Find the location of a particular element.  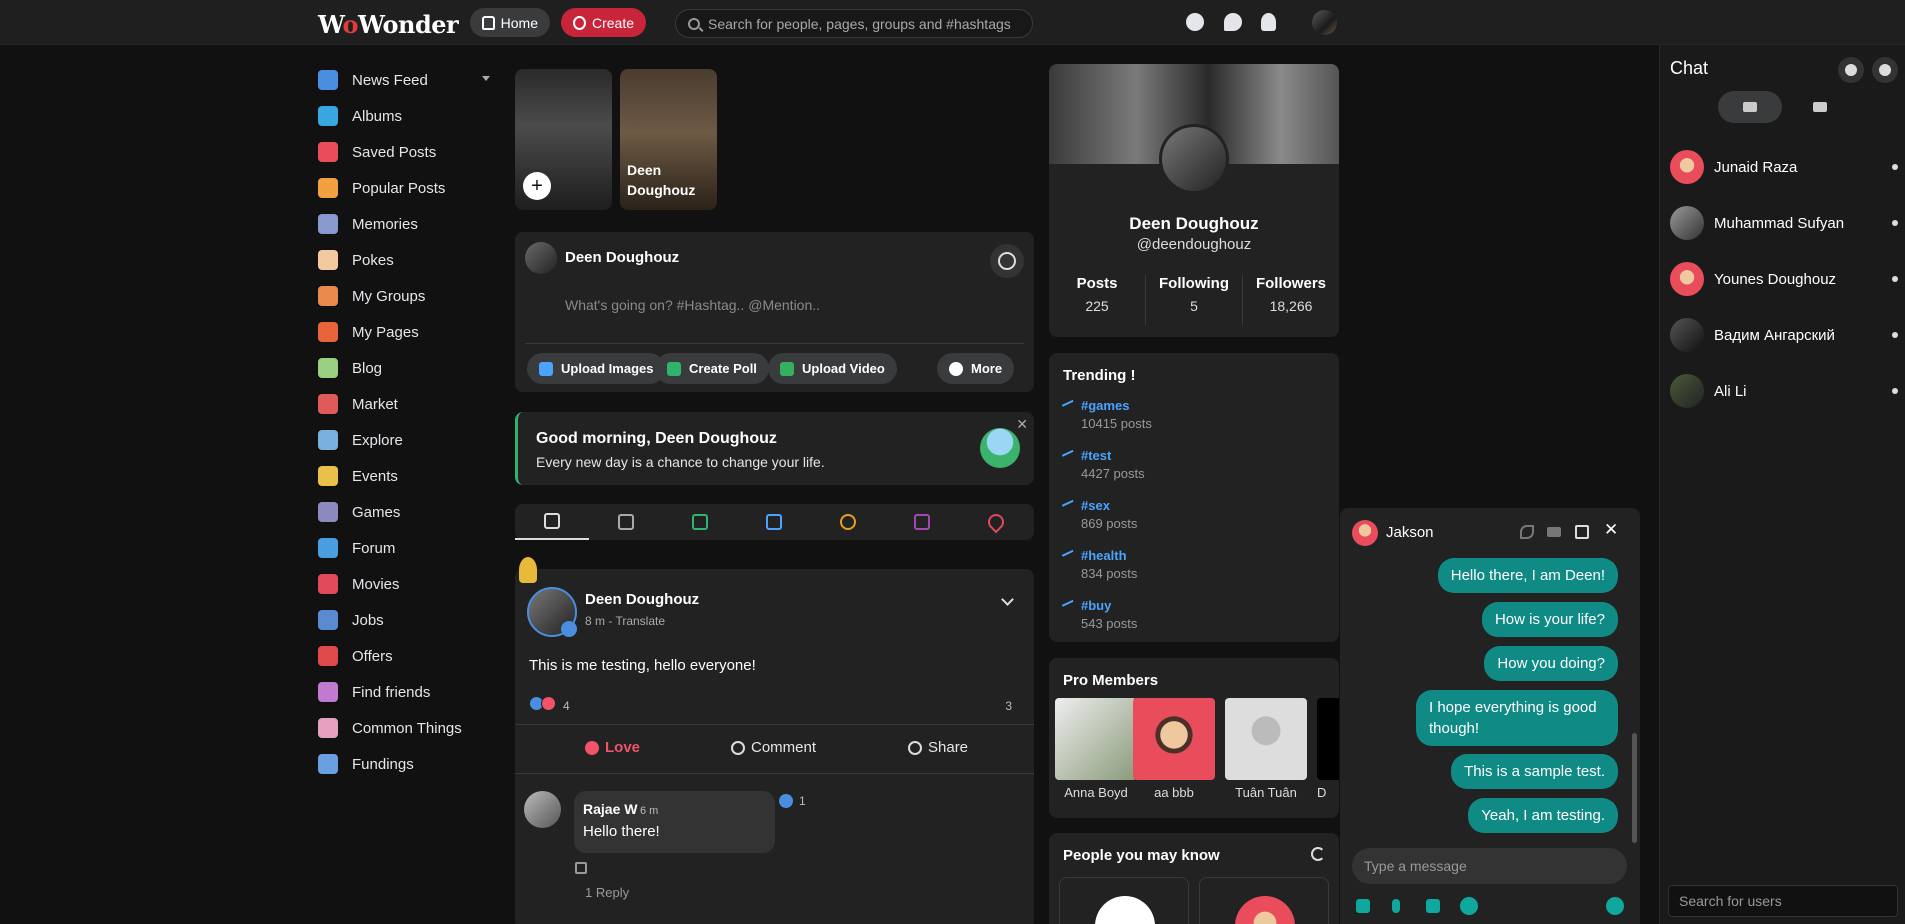

chat-window-name: Jakson is located at coordinates (1410, 532).